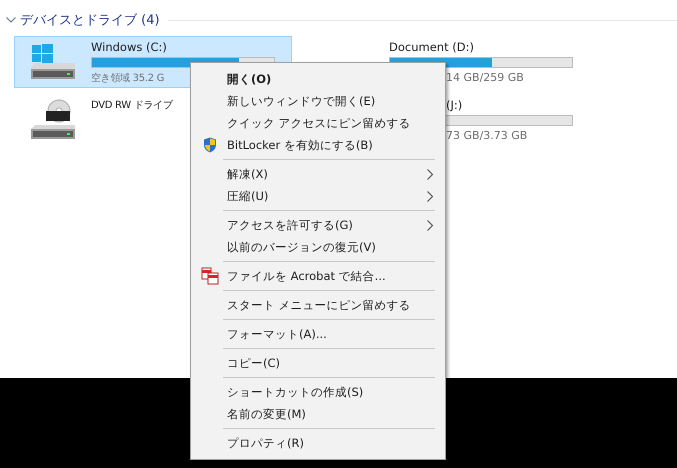 The height and width of the screenshot is (468, 677). What do you see at coordinates (318, 123) in the screenshot?
I see `menu-item: クイック アクセスにピン留めする` at bounding box center [318, 123].